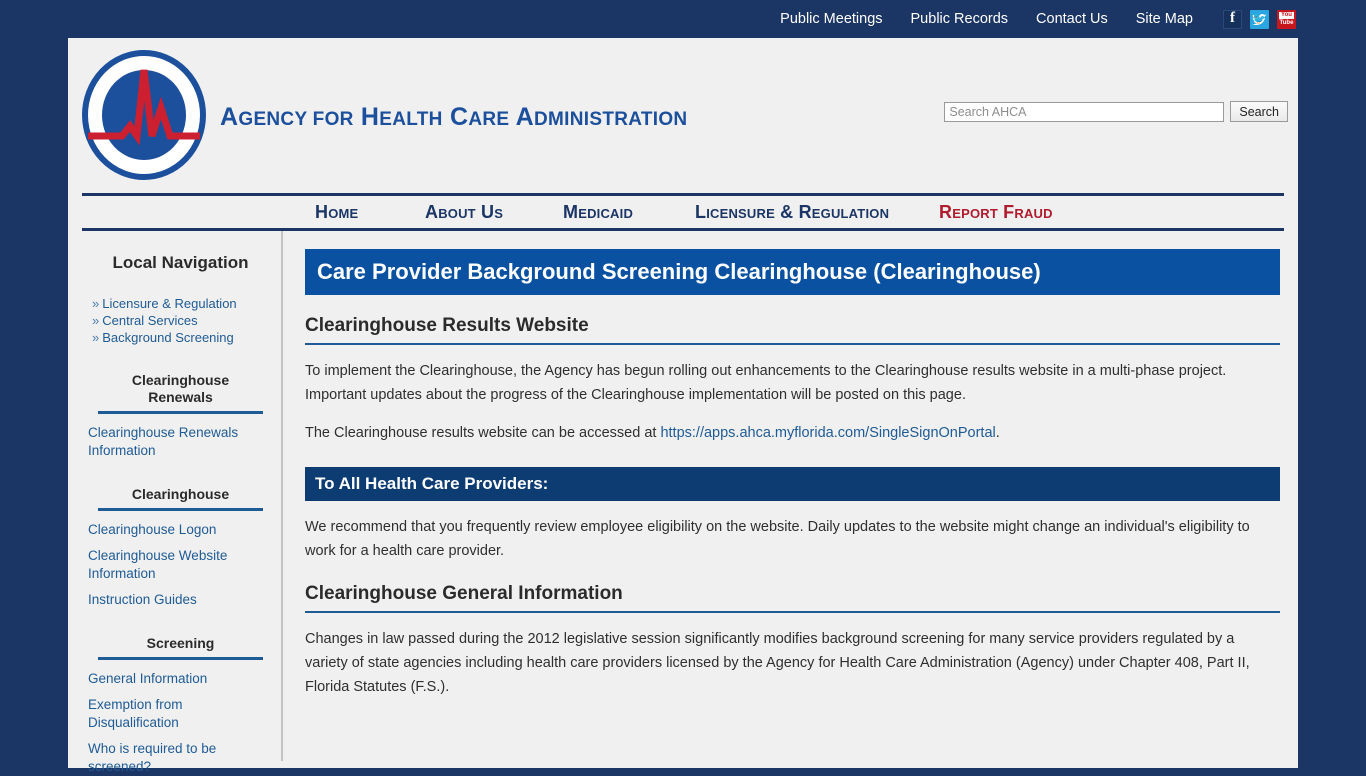  I want to click on search-area: Search, so click(1116, 111).